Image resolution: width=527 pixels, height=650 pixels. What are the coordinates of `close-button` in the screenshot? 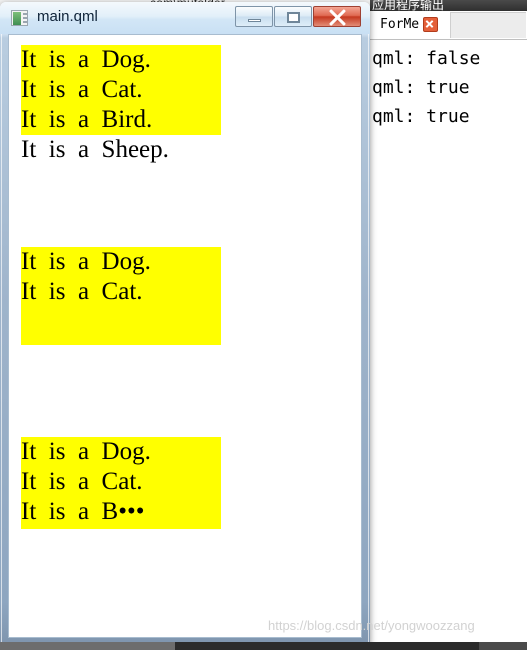 It's located at (337, 16).